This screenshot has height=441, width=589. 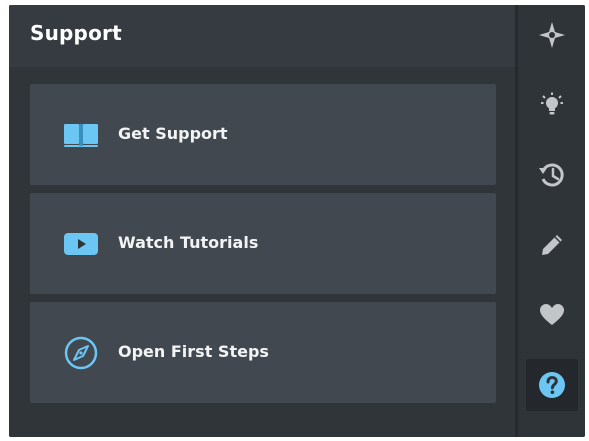 I want to click on history-icon, so click(x=551, y=175).